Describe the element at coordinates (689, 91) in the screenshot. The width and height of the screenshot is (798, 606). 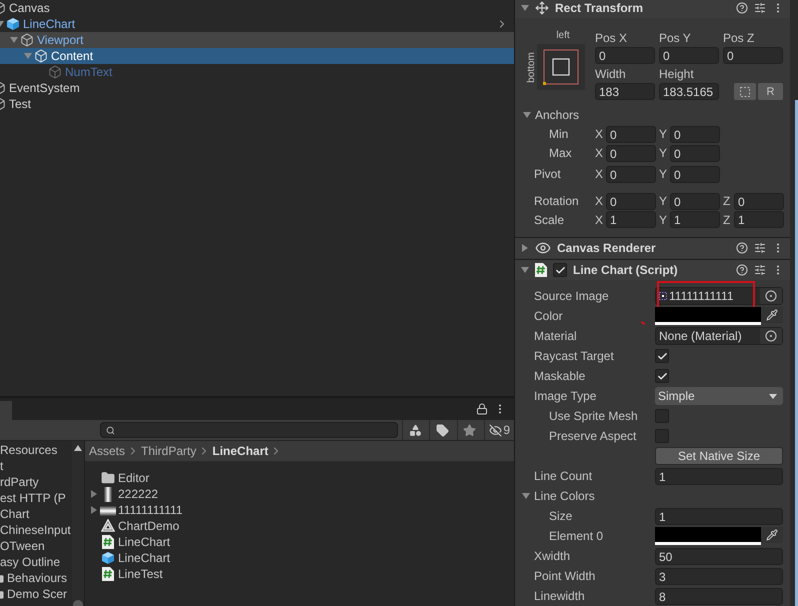
I see `number-field: 183.5165` at that location.